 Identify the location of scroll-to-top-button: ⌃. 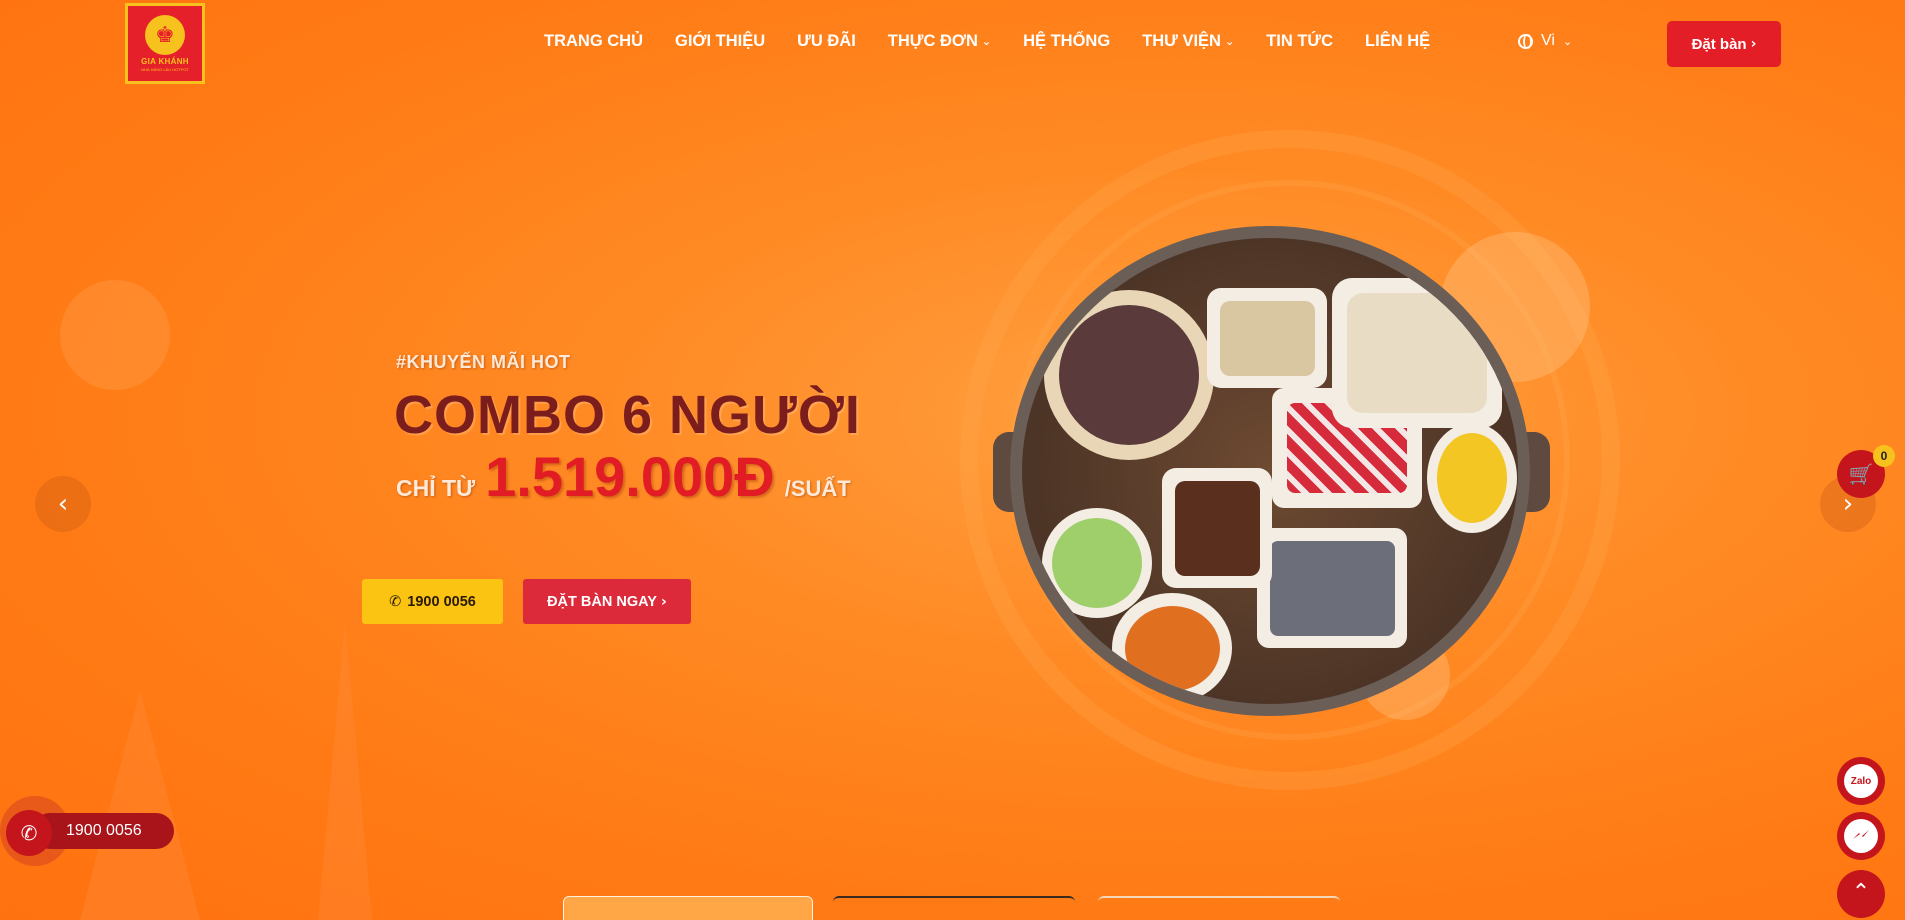
(1861, 894).